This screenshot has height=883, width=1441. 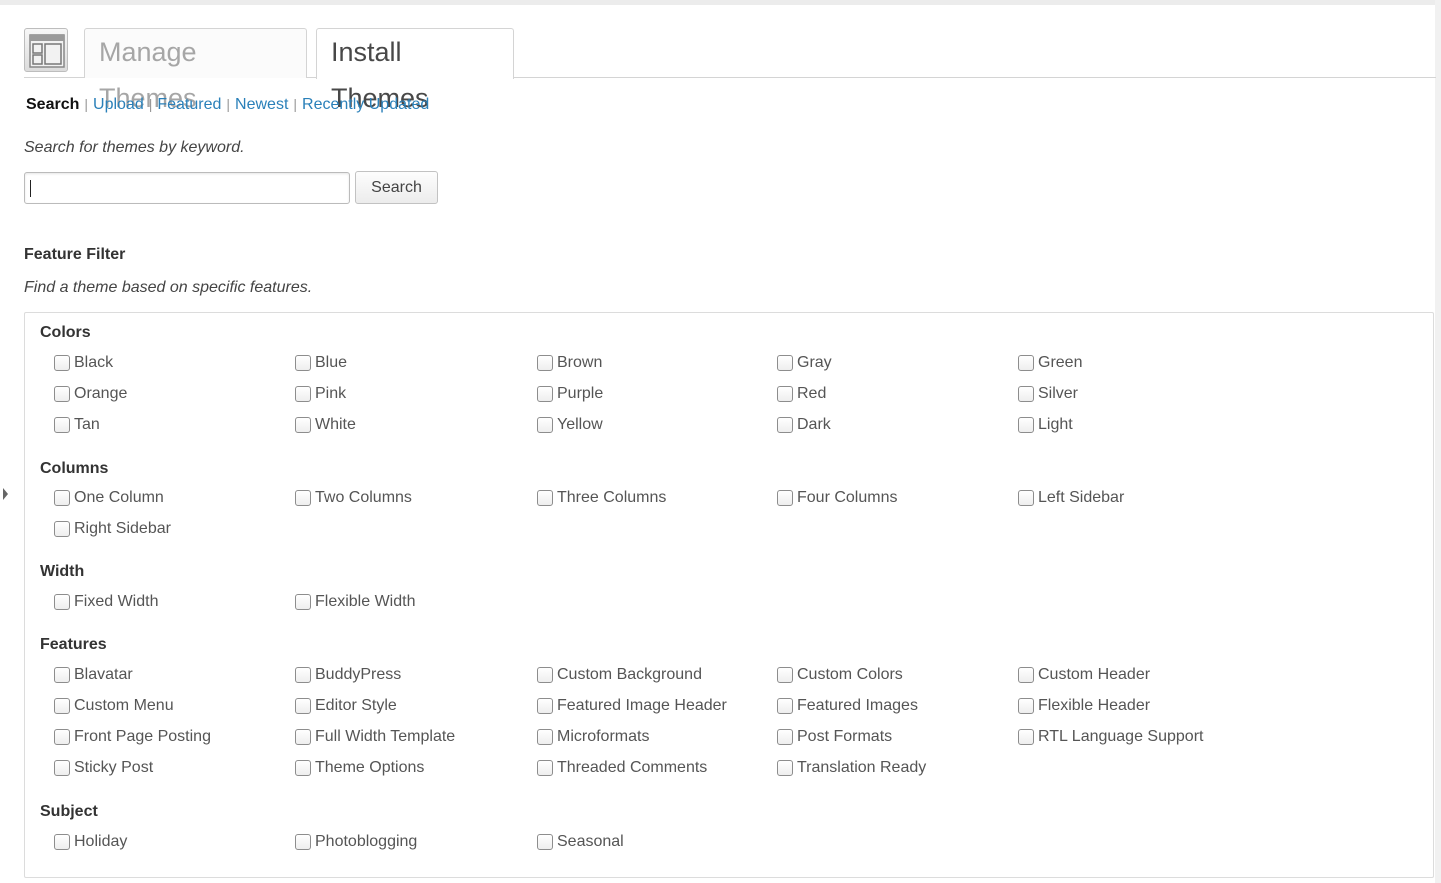 What do you see at coordinates (189, 104) in the screenshot?
I see `subnav-link-featured: Featured` at bounding box center [189, 104].